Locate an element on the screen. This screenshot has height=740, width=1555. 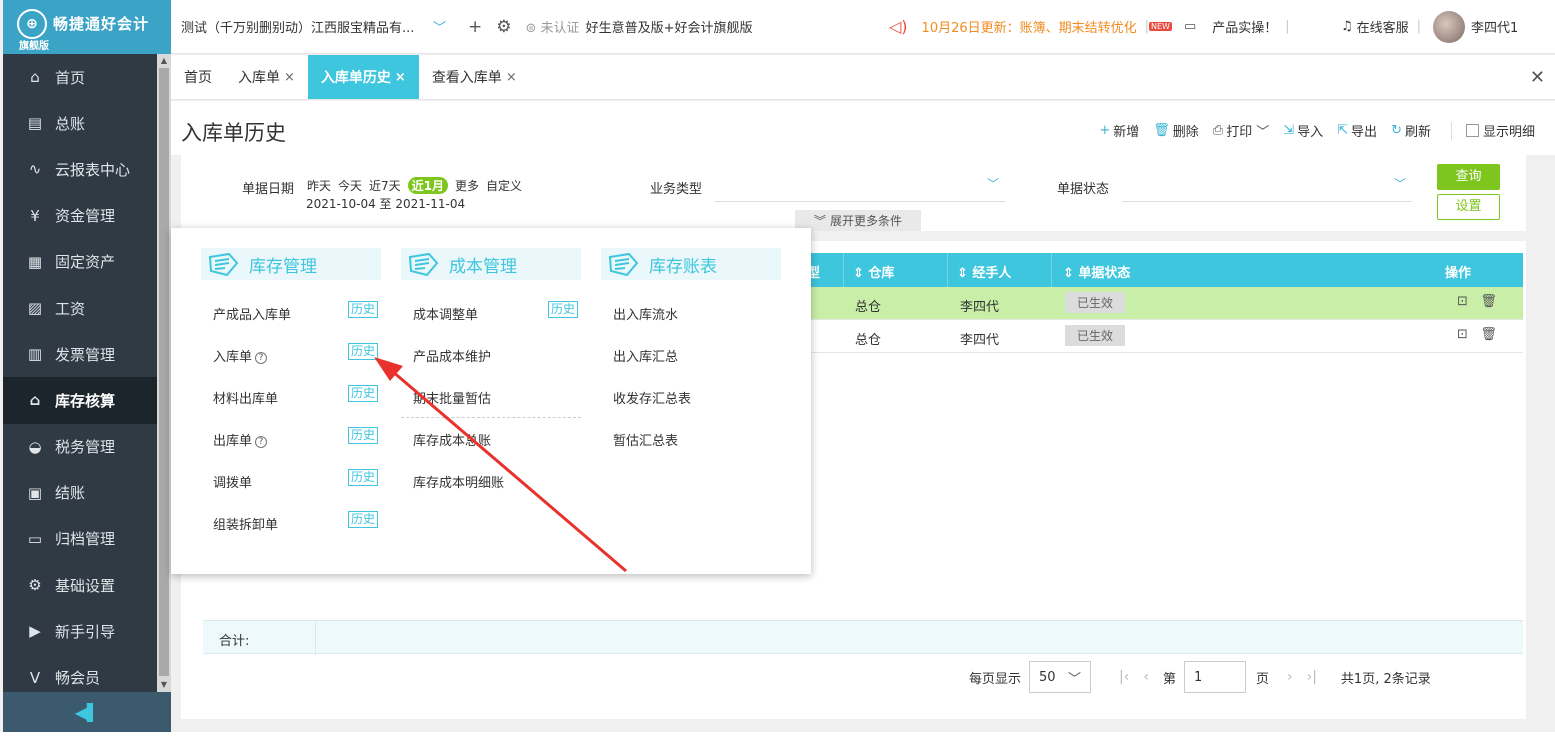
menu-item: 出入库流水 is located at coordinates (645, 313).